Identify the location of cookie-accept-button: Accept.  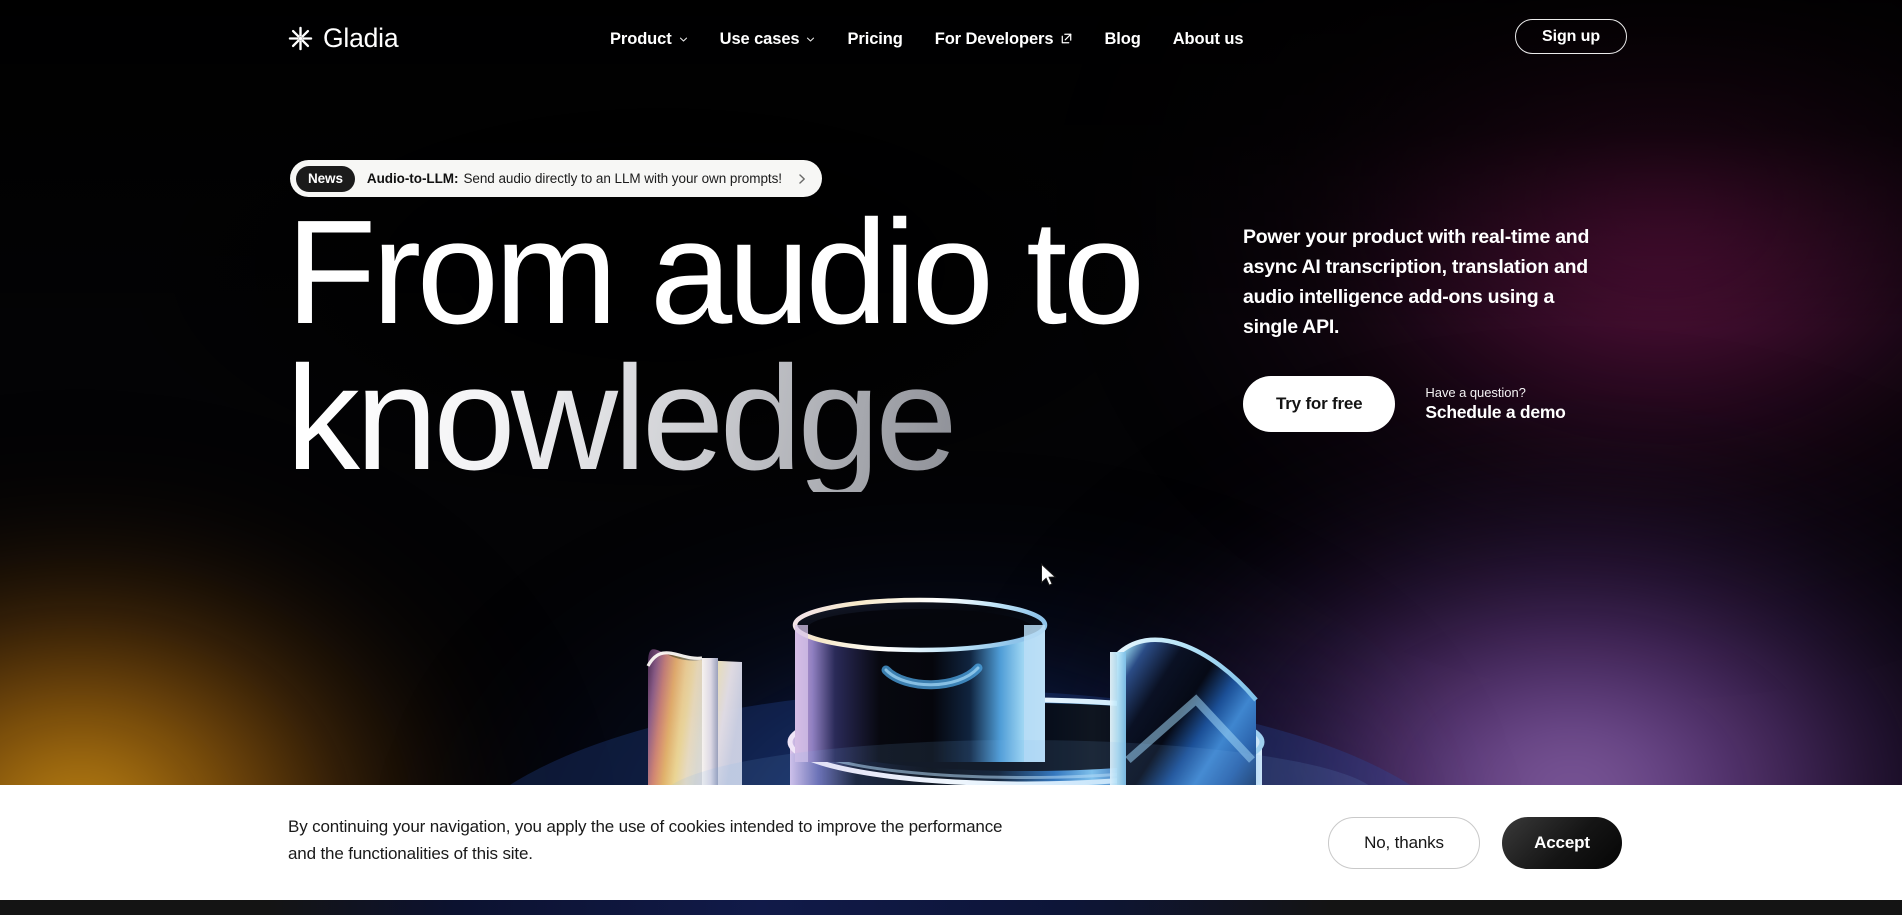
(1562, 843).